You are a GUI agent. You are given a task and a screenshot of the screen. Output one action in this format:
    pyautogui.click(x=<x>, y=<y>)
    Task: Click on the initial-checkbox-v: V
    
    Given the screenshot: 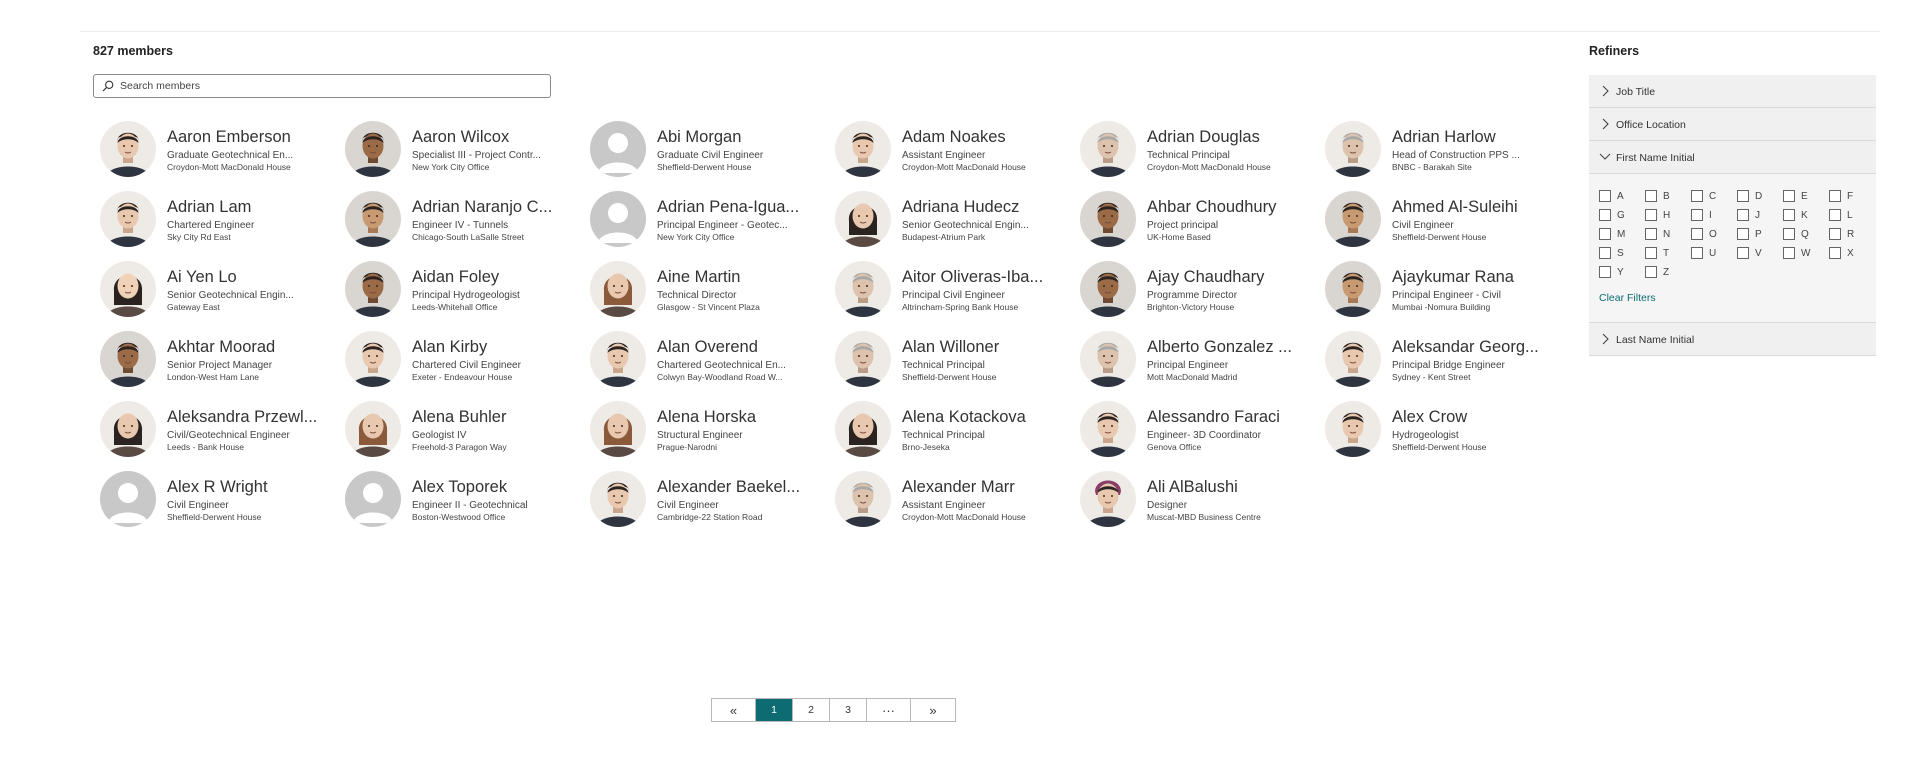 What is the action you would take?
    pyautogui.click(x=1760, y=253)
    